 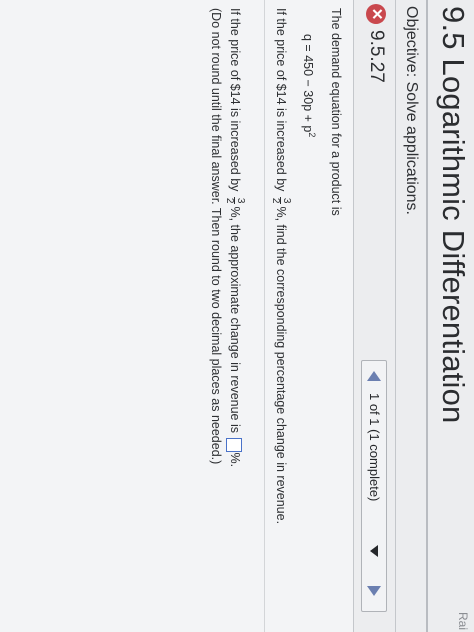 I want to click on question-number: 9.5.27, so click(x=376, y=56).